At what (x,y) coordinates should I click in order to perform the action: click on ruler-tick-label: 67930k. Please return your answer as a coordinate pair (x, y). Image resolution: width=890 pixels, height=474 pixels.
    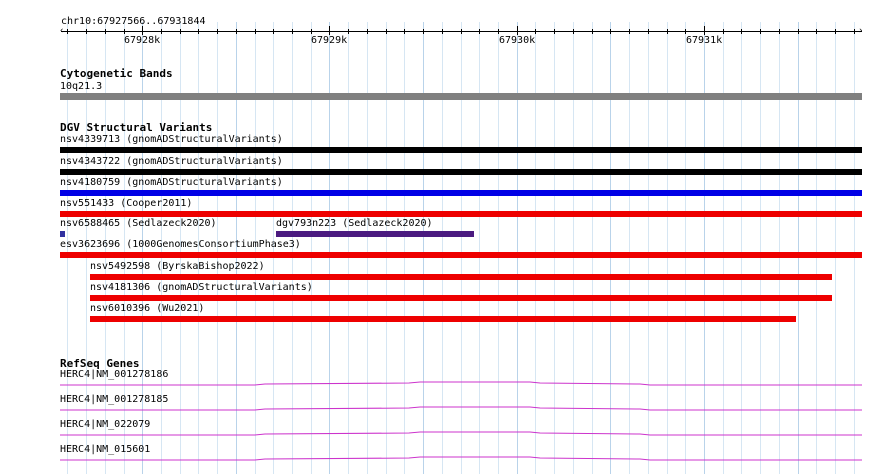
    Looking at the image, I should click on (517, 40).